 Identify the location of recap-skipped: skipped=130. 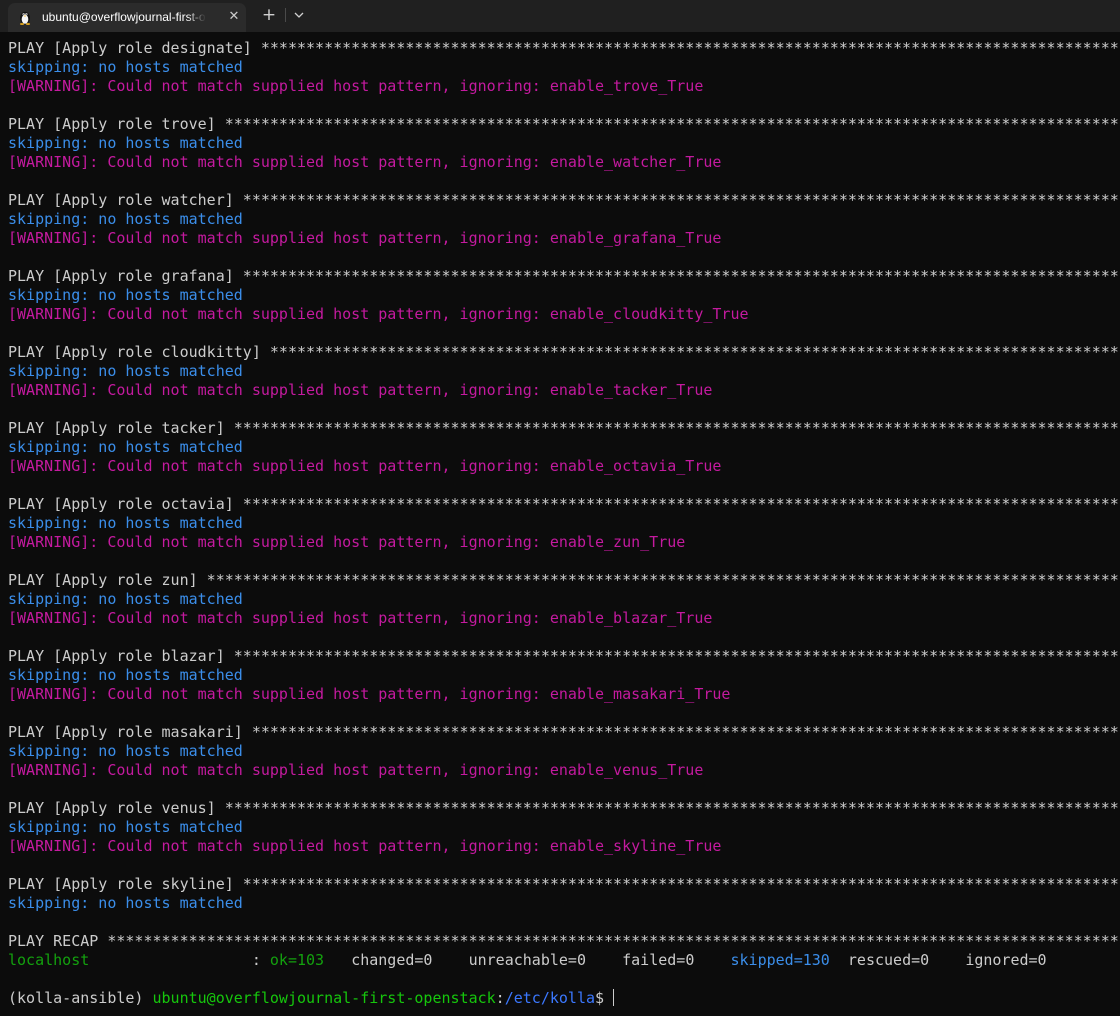
(780, 960).